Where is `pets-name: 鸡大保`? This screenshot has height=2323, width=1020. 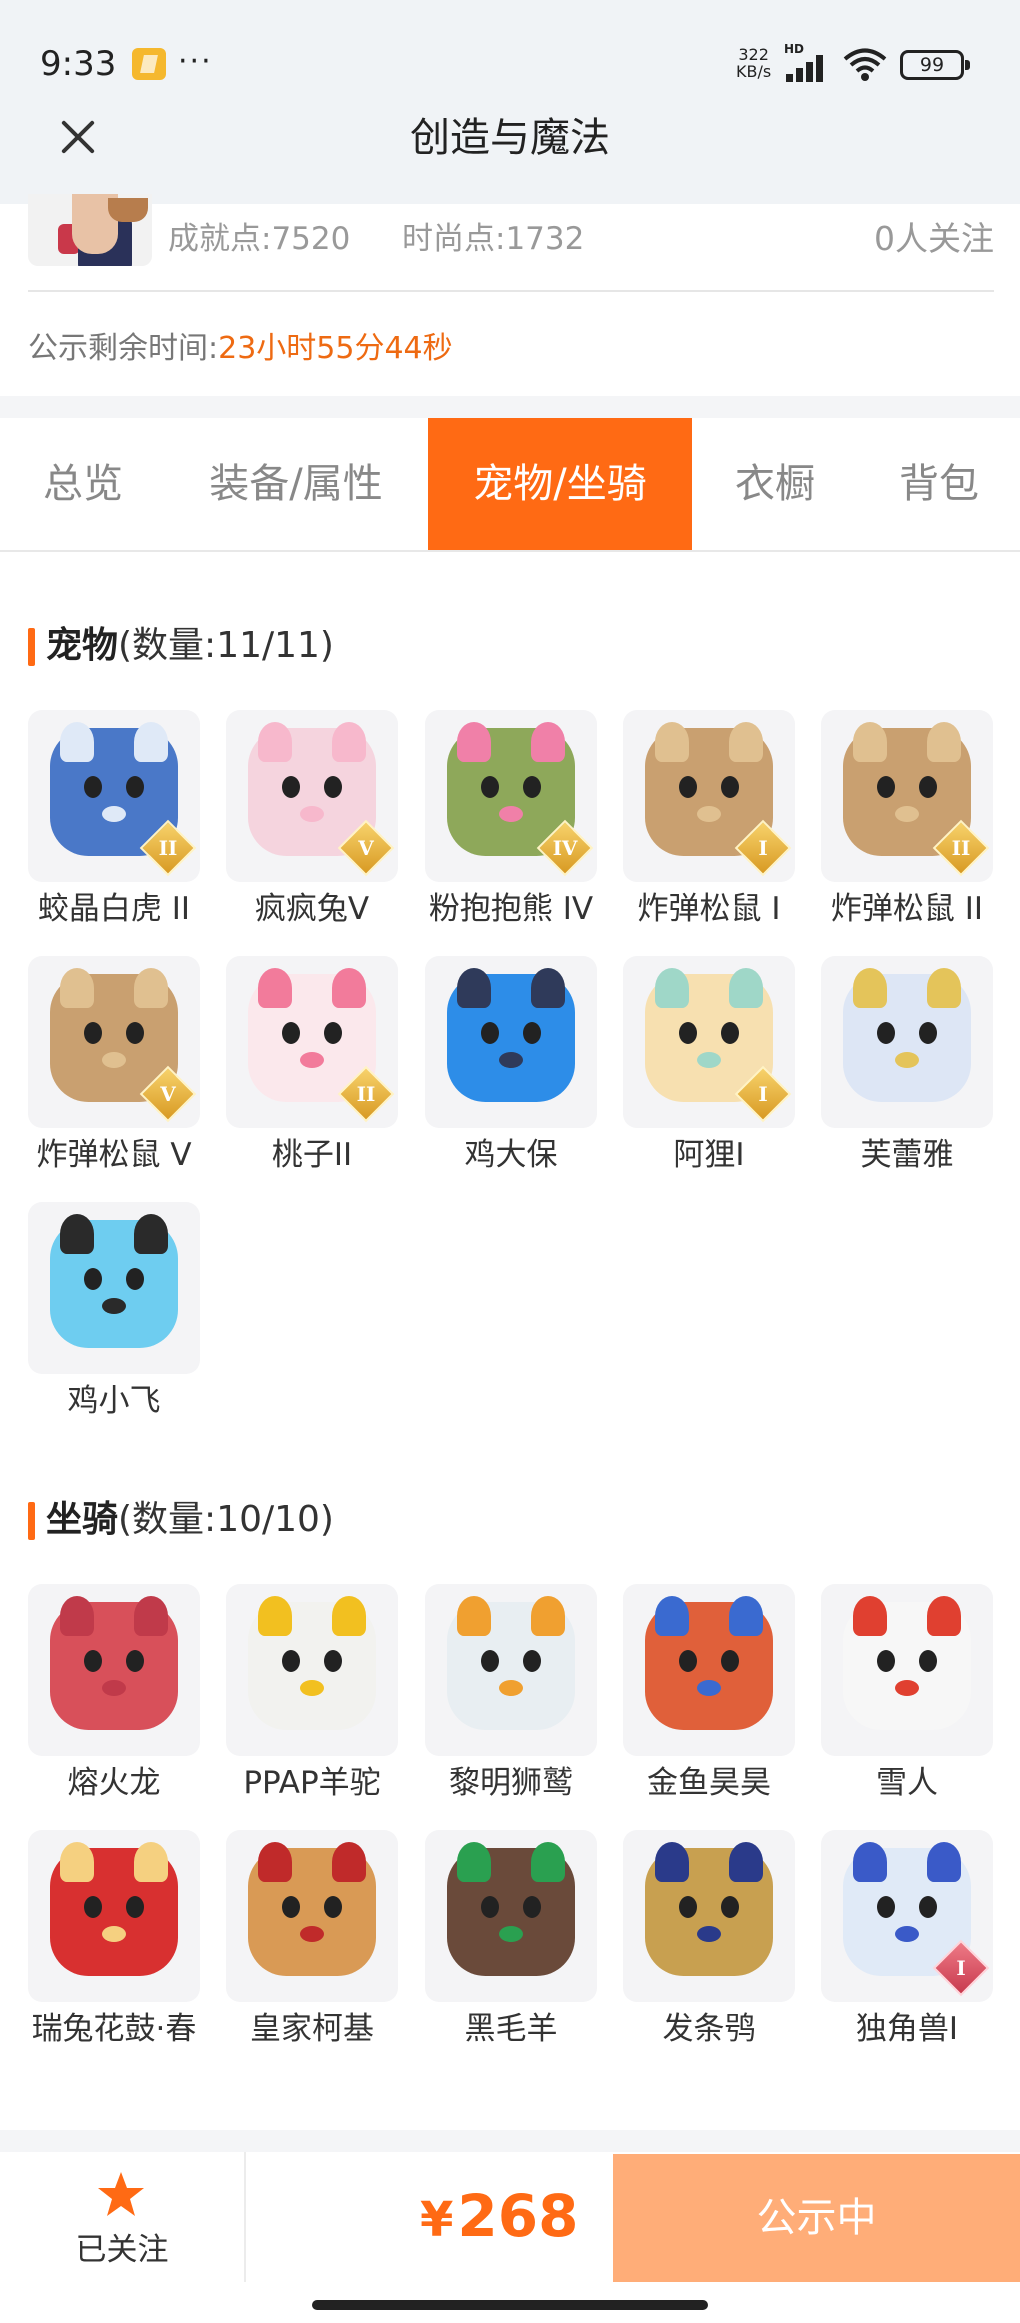 pets-name: 鸡大保 is located at coordinates (511, 1155).